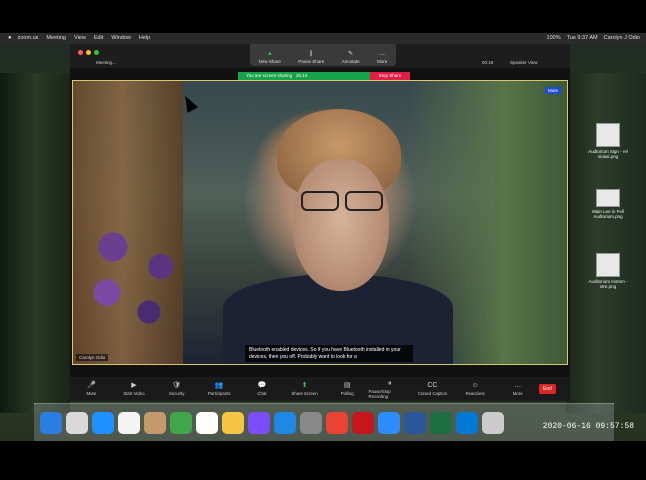  I want to click on mac-dock, so click(324, 422).